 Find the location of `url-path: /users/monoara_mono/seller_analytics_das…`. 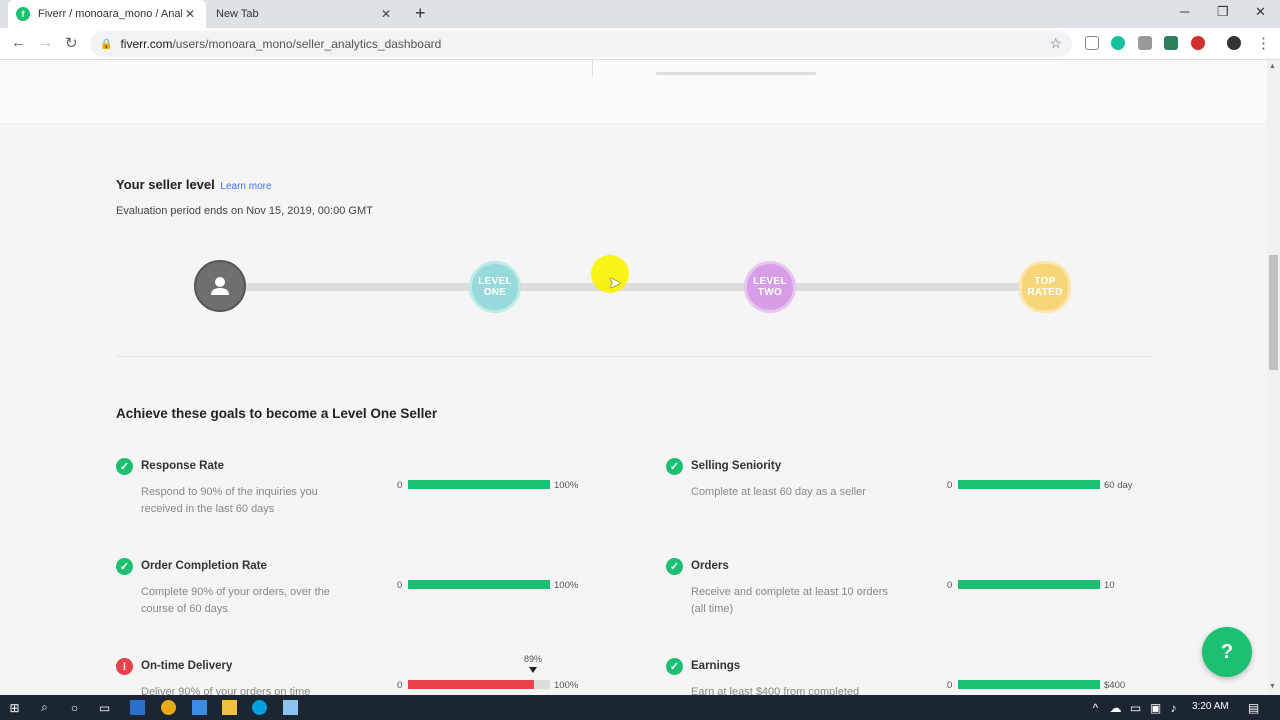

url-path: /users/monoara_mono/seller_analytics_das… is located at coordinates (307, 44).